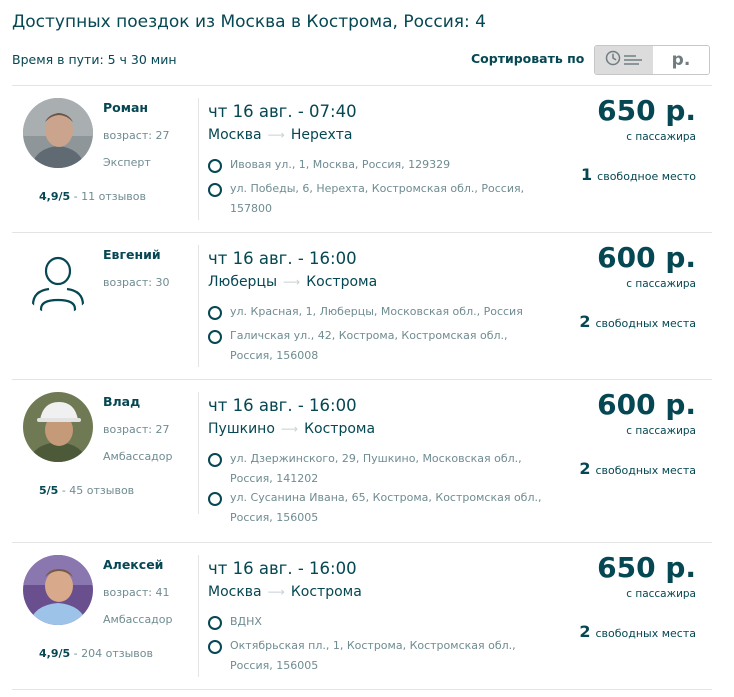 The height and width of the screenshot is (697, 734). Describe the element at coordinates (58, 285) in the screenshot. I see `user-placeholder-icon` at that location.